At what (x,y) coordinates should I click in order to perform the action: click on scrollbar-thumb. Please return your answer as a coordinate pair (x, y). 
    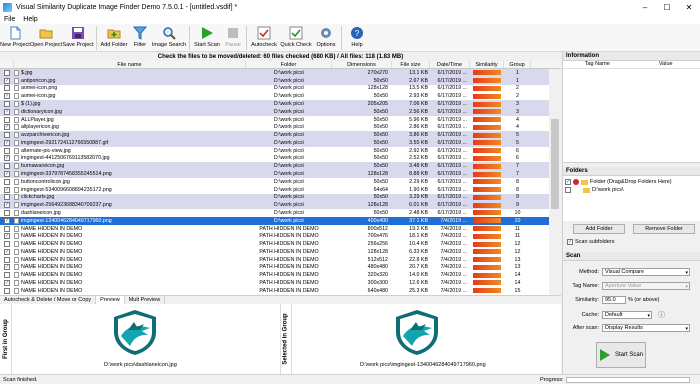
    Looking at the image, I should click on (555, 164).